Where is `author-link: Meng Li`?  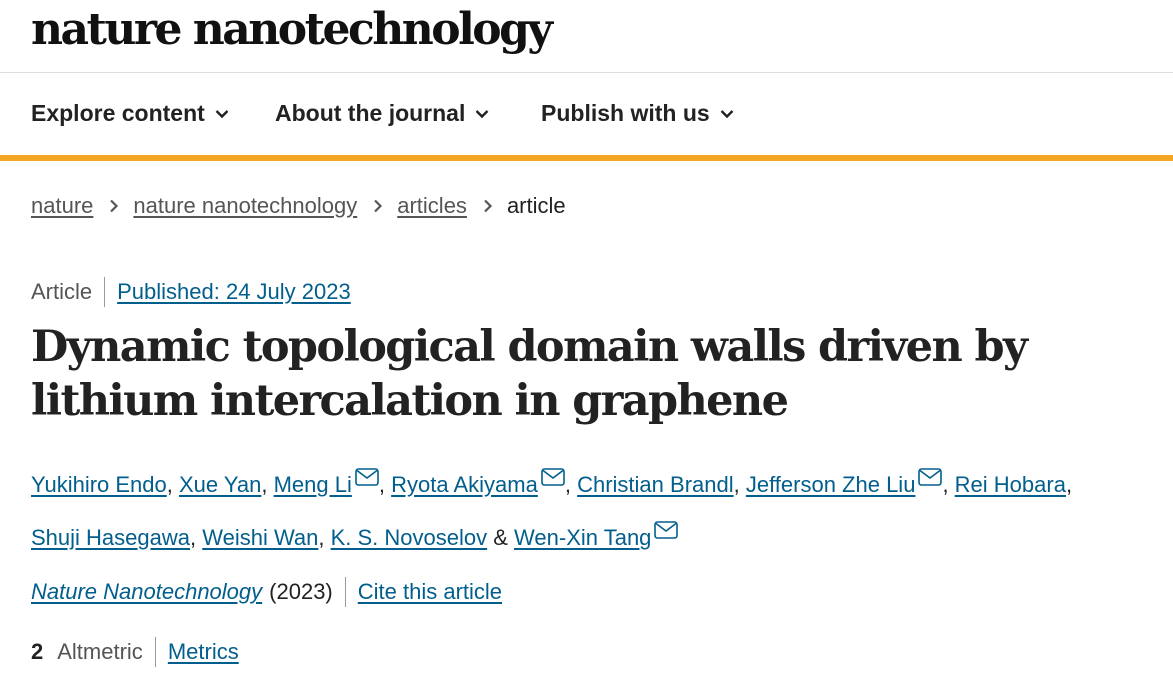 author-link: Meng Li is located at coordinates (313, 484).